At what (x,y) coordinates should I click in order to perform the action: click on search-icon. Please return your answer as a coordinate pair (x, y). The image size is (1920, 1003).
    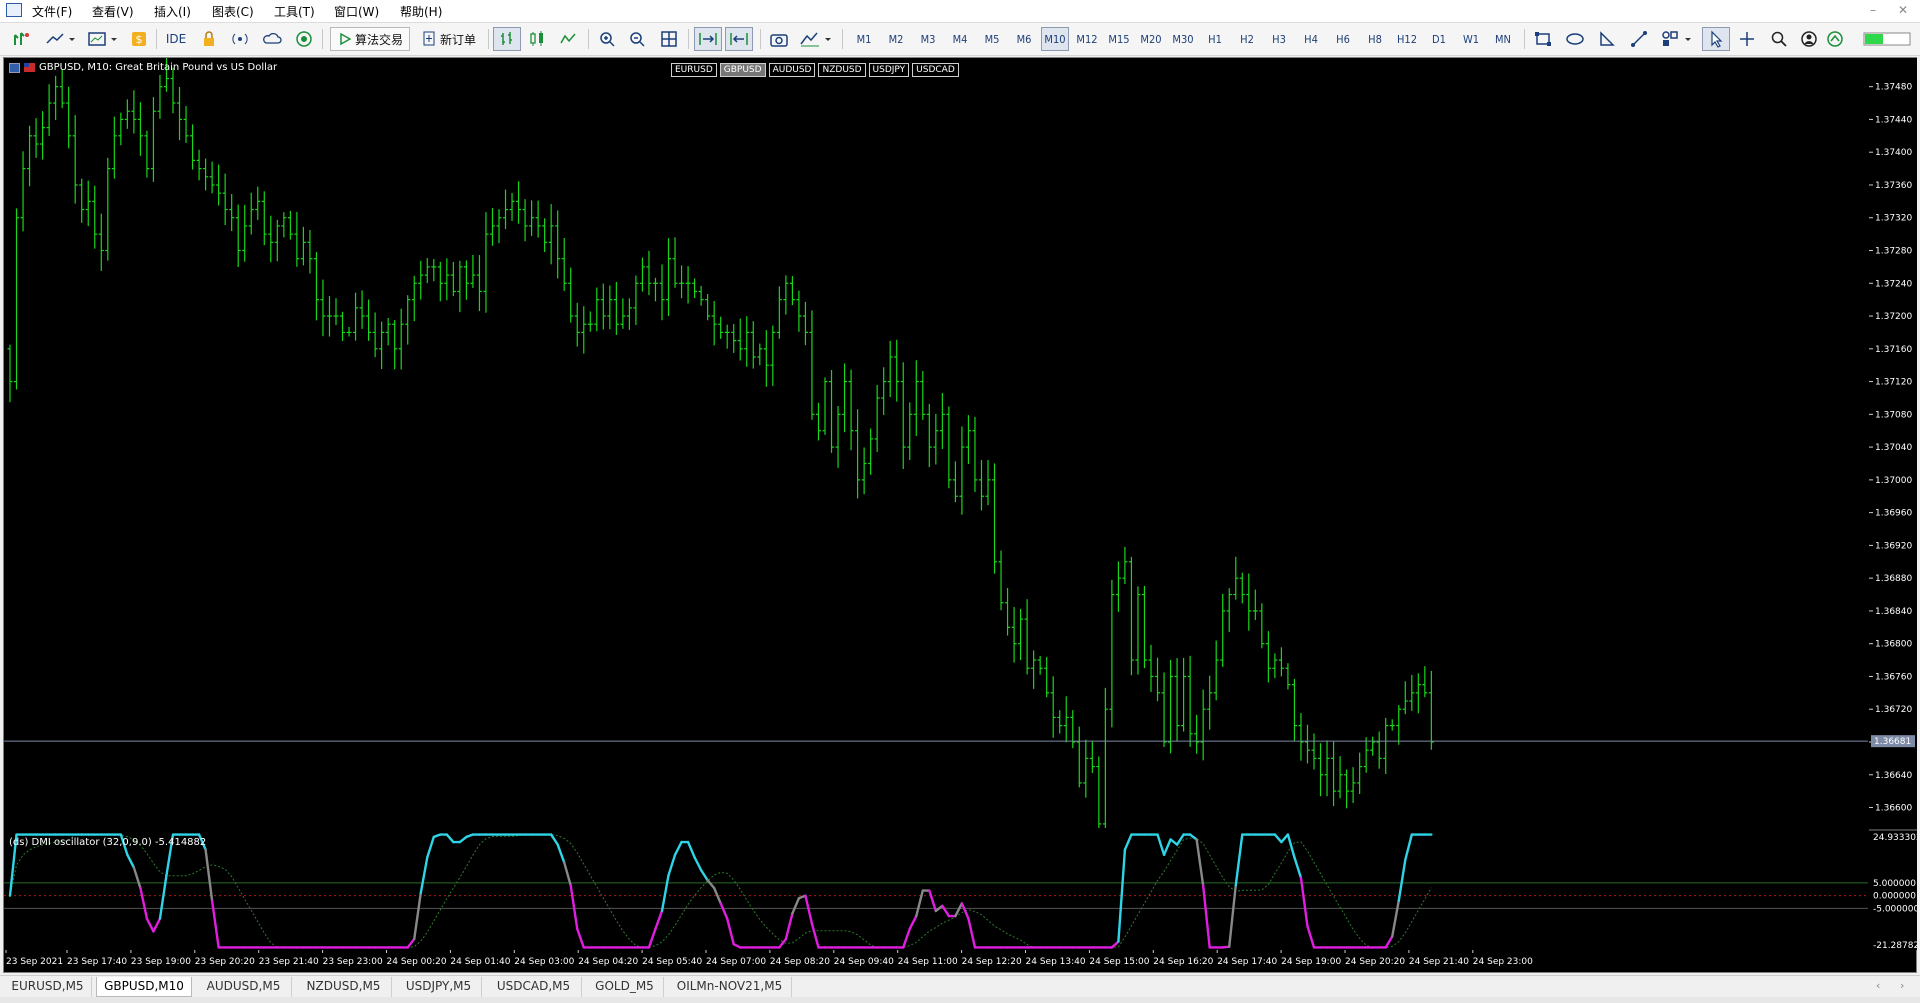
    Looking at the image, I should click on (1779, 39).